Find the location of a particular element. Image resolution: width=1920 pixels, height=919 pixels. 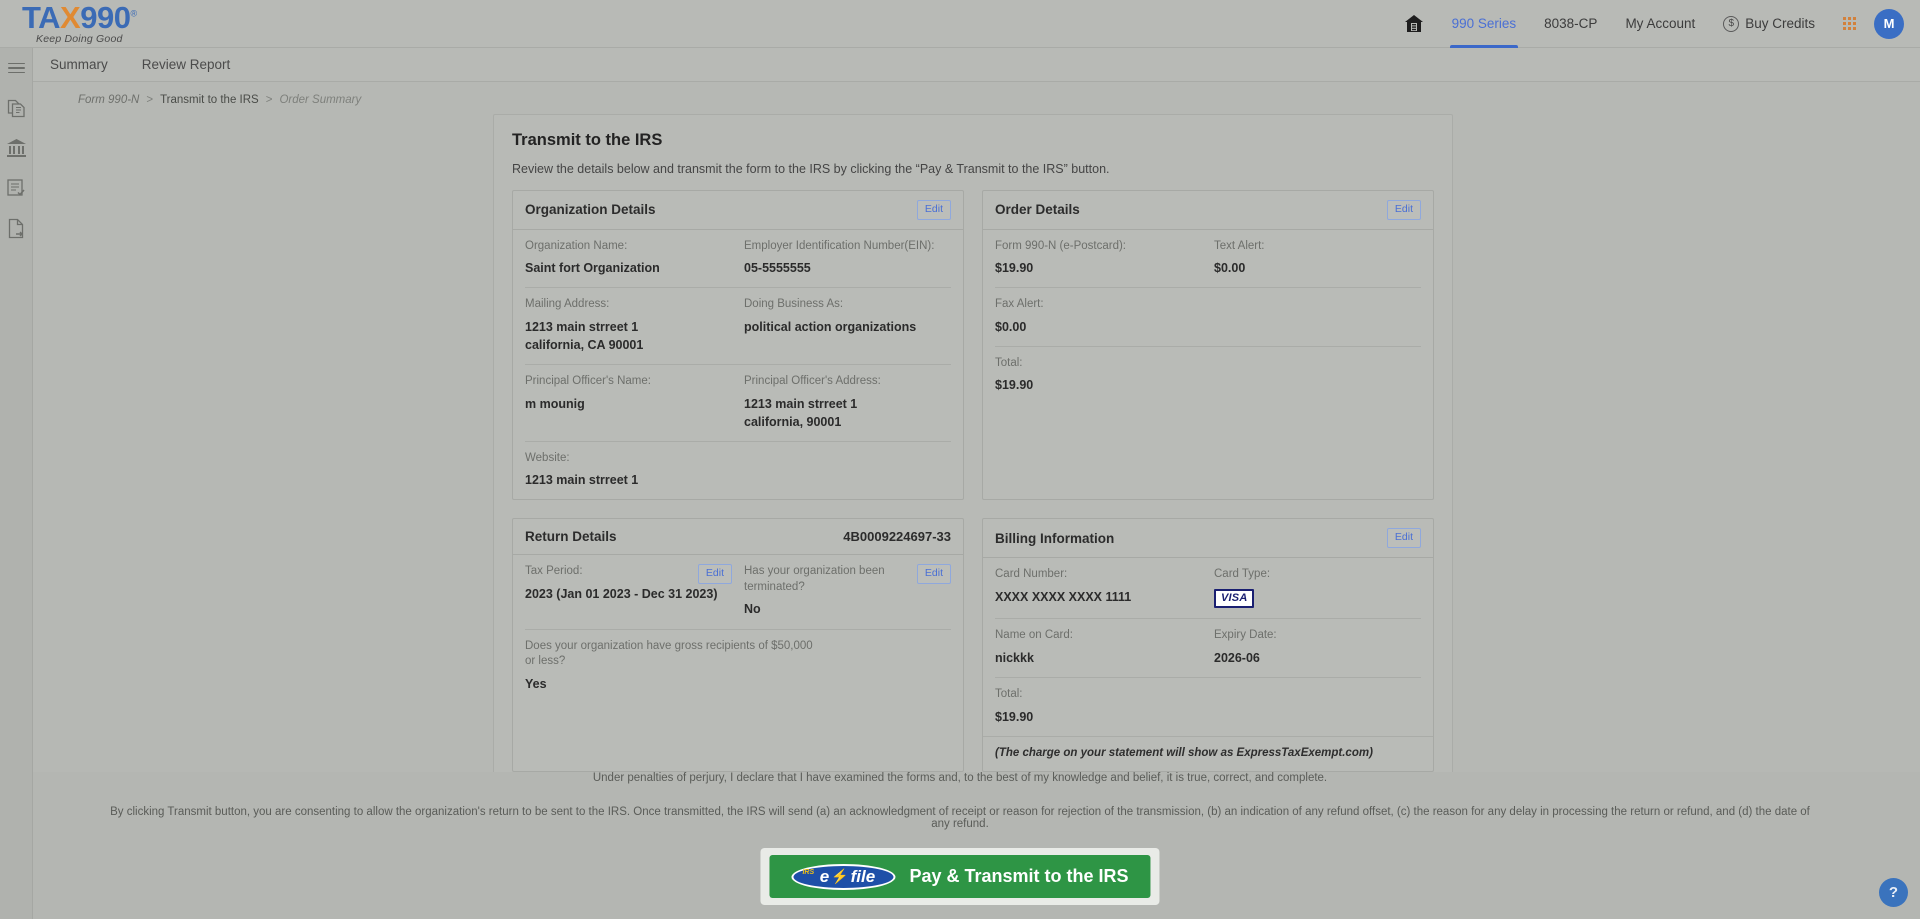

field-value: 2023 (Jan 01 2023 - Dec 31 2023) is located at coordinates (621, 593).